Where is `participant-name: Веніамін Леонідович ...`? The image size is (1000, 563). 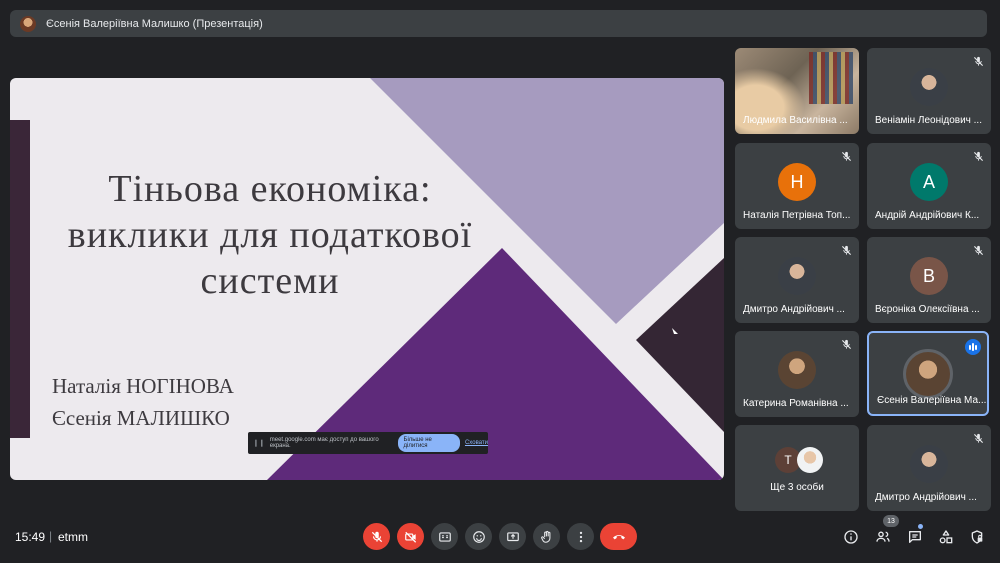 participant-name: Веніамін Леонідович ... is located at coordinates (928, 120).